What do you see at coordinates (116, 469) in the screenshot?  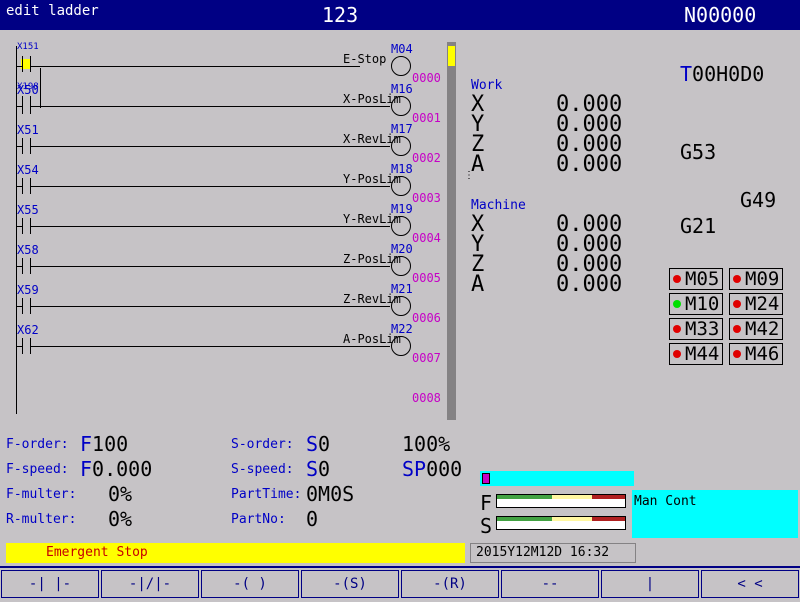 I see `f-speed-value: F0.000` at bounding box center [116, 469].